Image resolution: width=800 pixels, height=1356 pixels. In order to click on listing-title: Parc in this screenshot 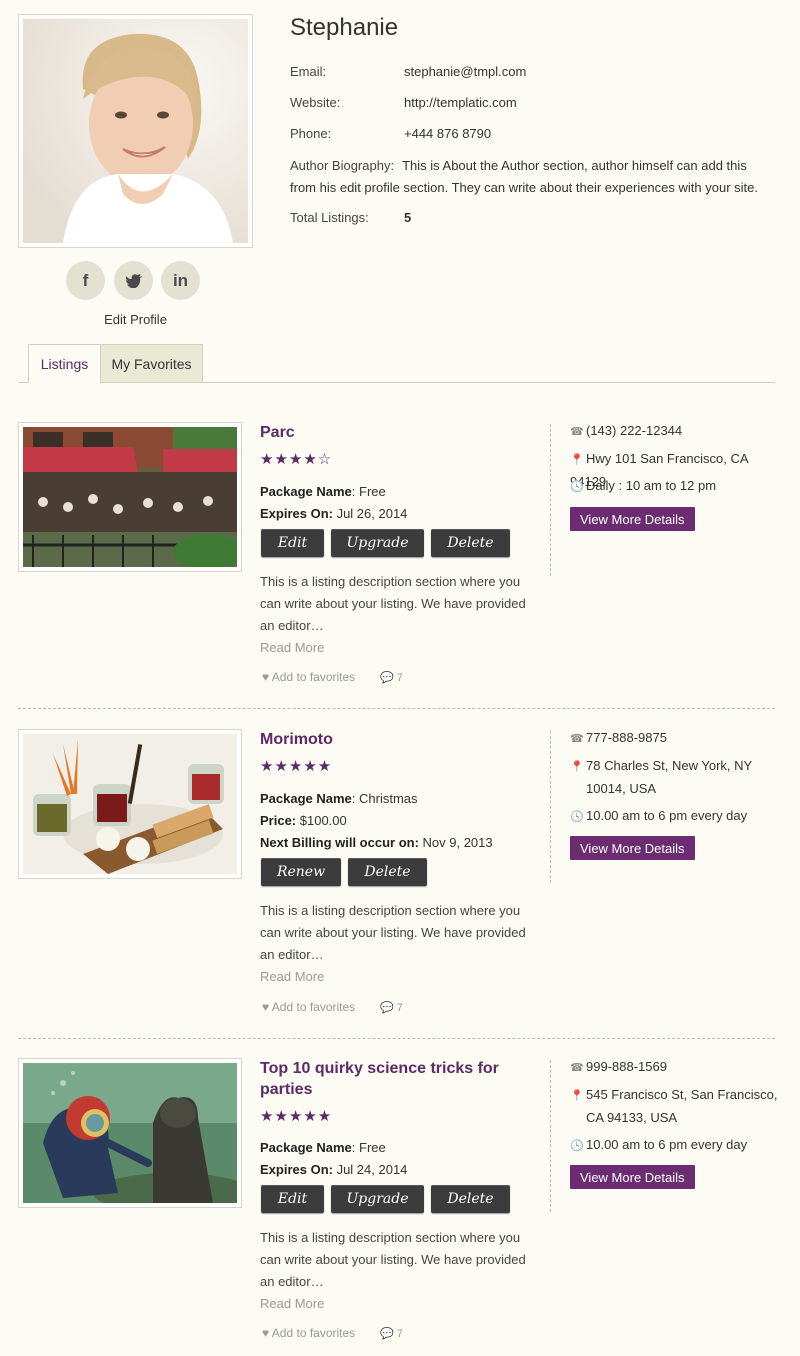, I will do `click(395, 432)`.